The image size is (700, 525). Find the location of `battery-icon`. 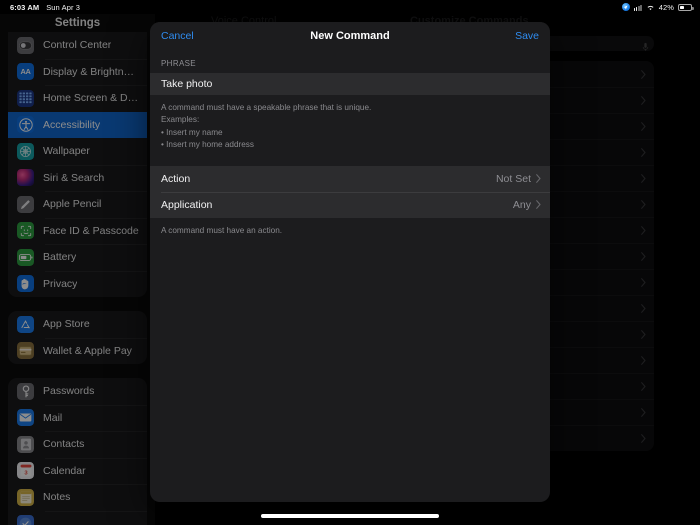

battery-icon is located at coordinates (686, 7).